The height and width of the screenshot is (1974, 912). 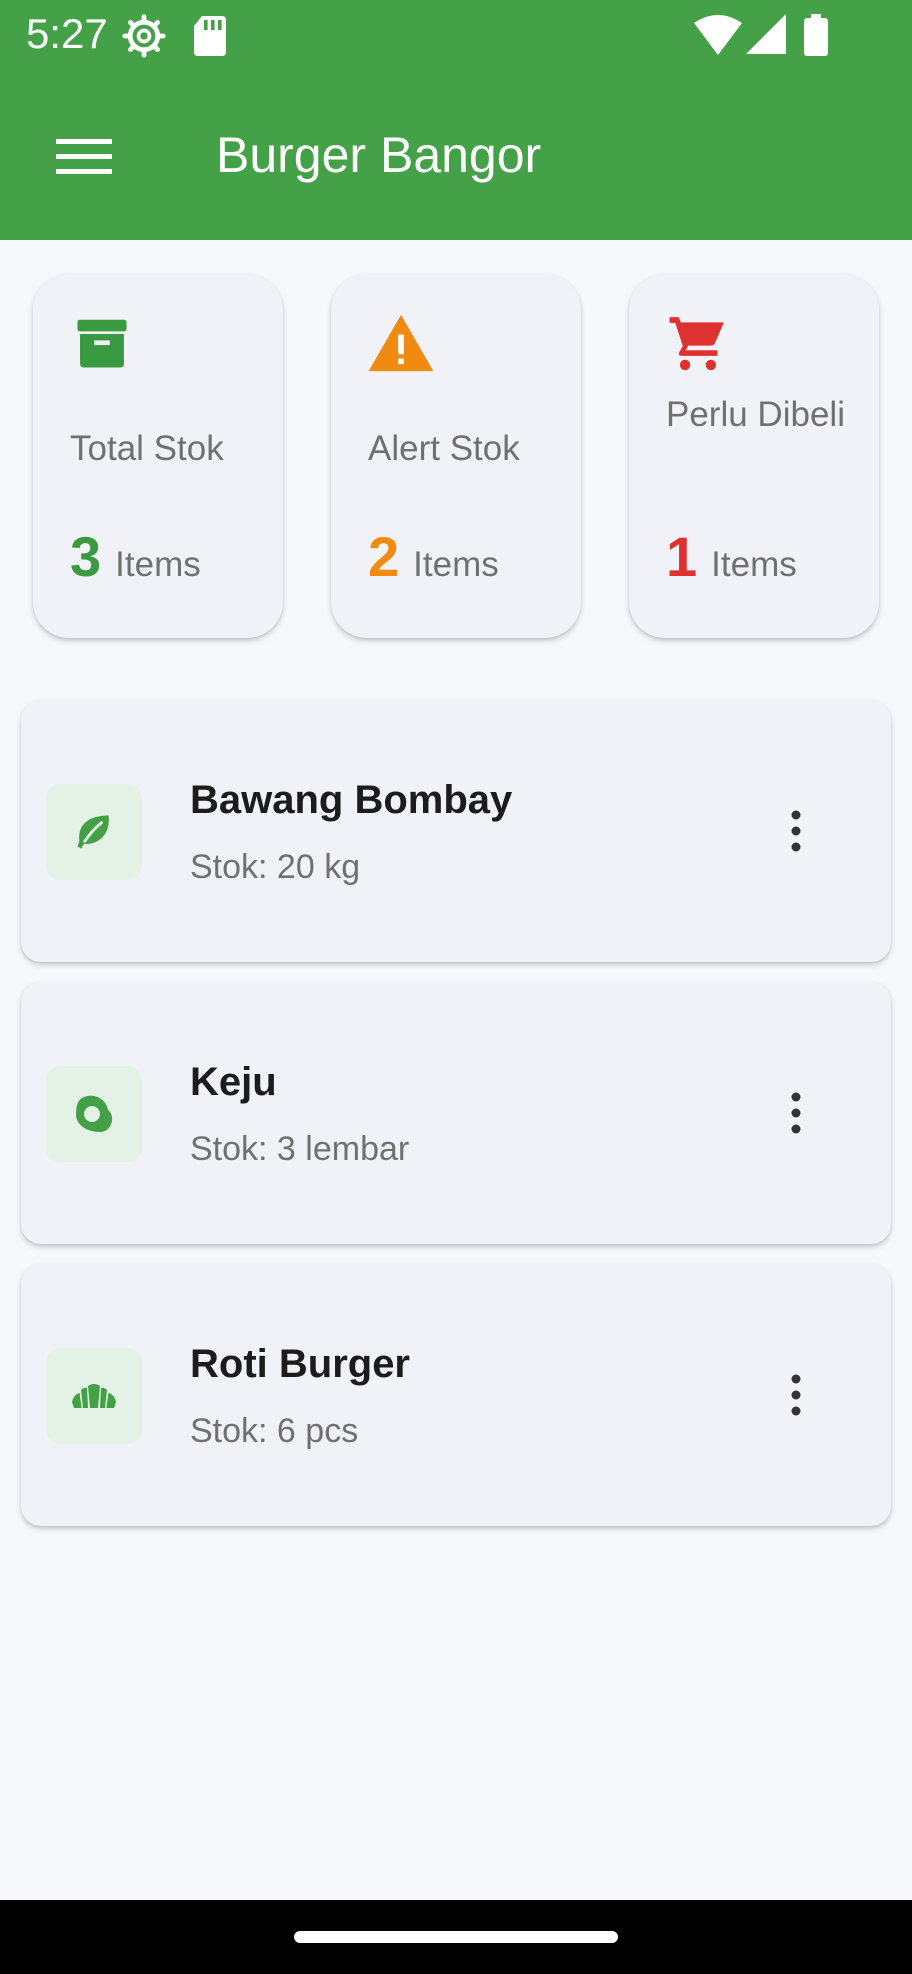 I want to click on app-bar: 5:27 Burger Bangor, so click(x=456, y=120).